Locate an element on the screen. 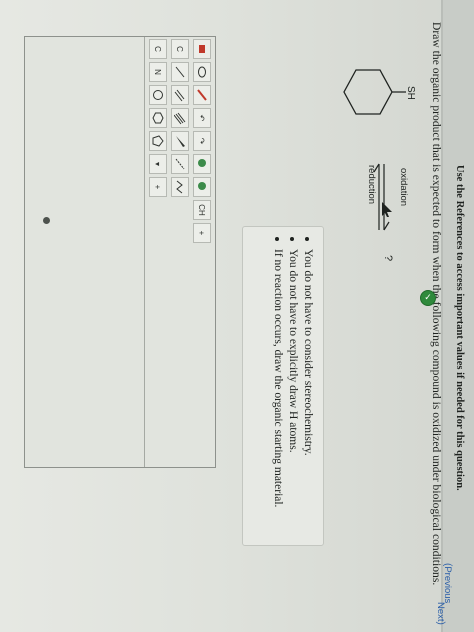  redo-tool: ↷ is located at coordinates (202, 141).